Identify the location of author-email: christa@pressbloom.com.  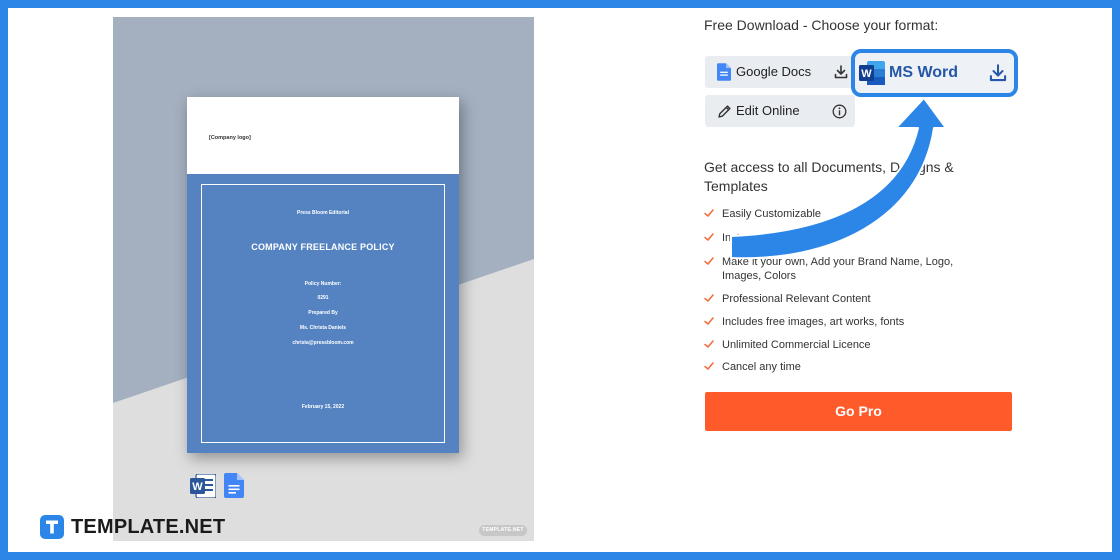
(323, 343).